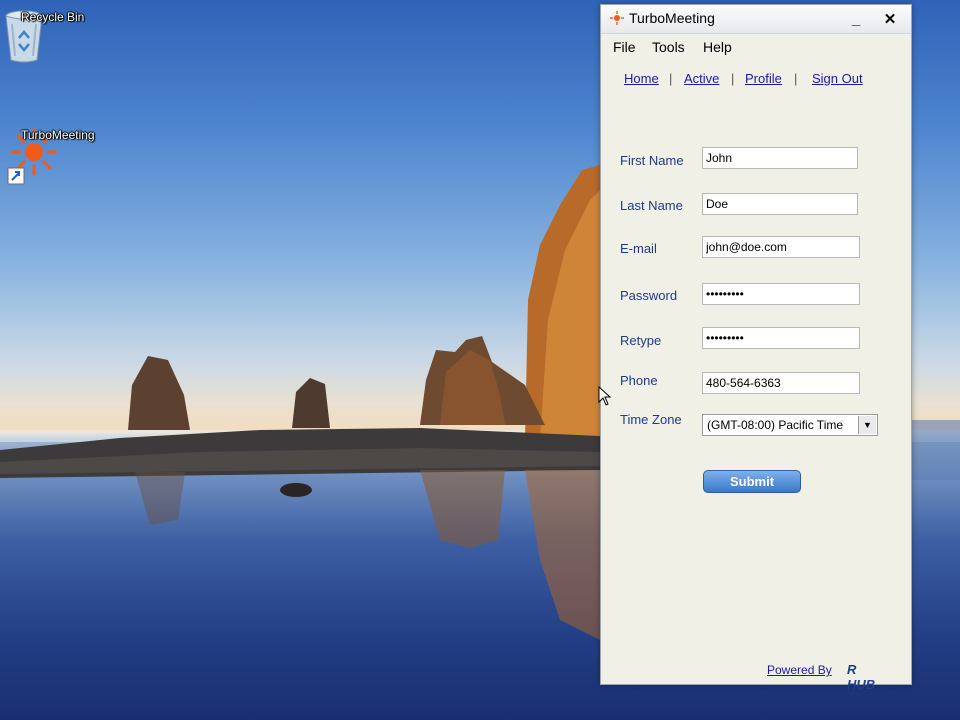 This screenshot has width=960, height=720. I want to click on submit-button: Submit, so click(752, 481).